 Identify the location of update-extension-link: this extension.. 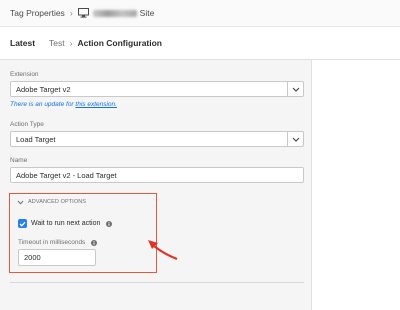
(96, 104).